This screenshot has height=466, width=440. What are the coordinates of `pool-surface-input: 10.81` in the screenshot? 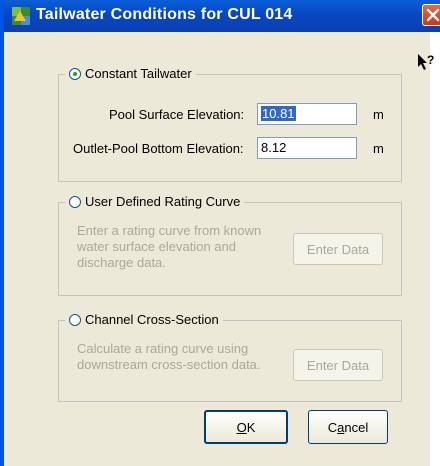 It's located at (307, 114).